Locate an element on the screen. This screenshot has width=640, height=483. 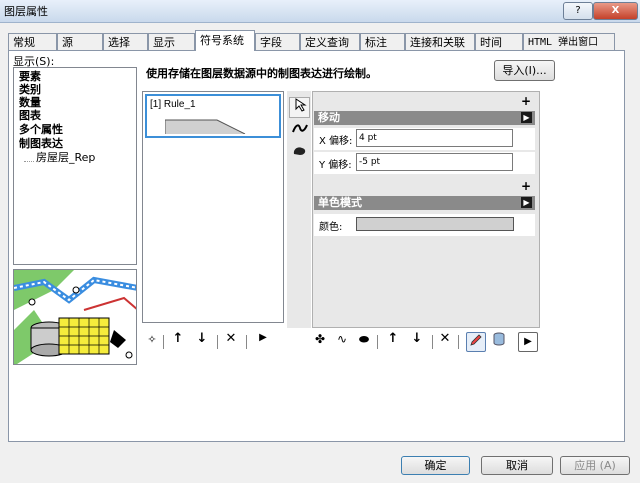
rule-symbol-icon is located at coordinates (205, 126).